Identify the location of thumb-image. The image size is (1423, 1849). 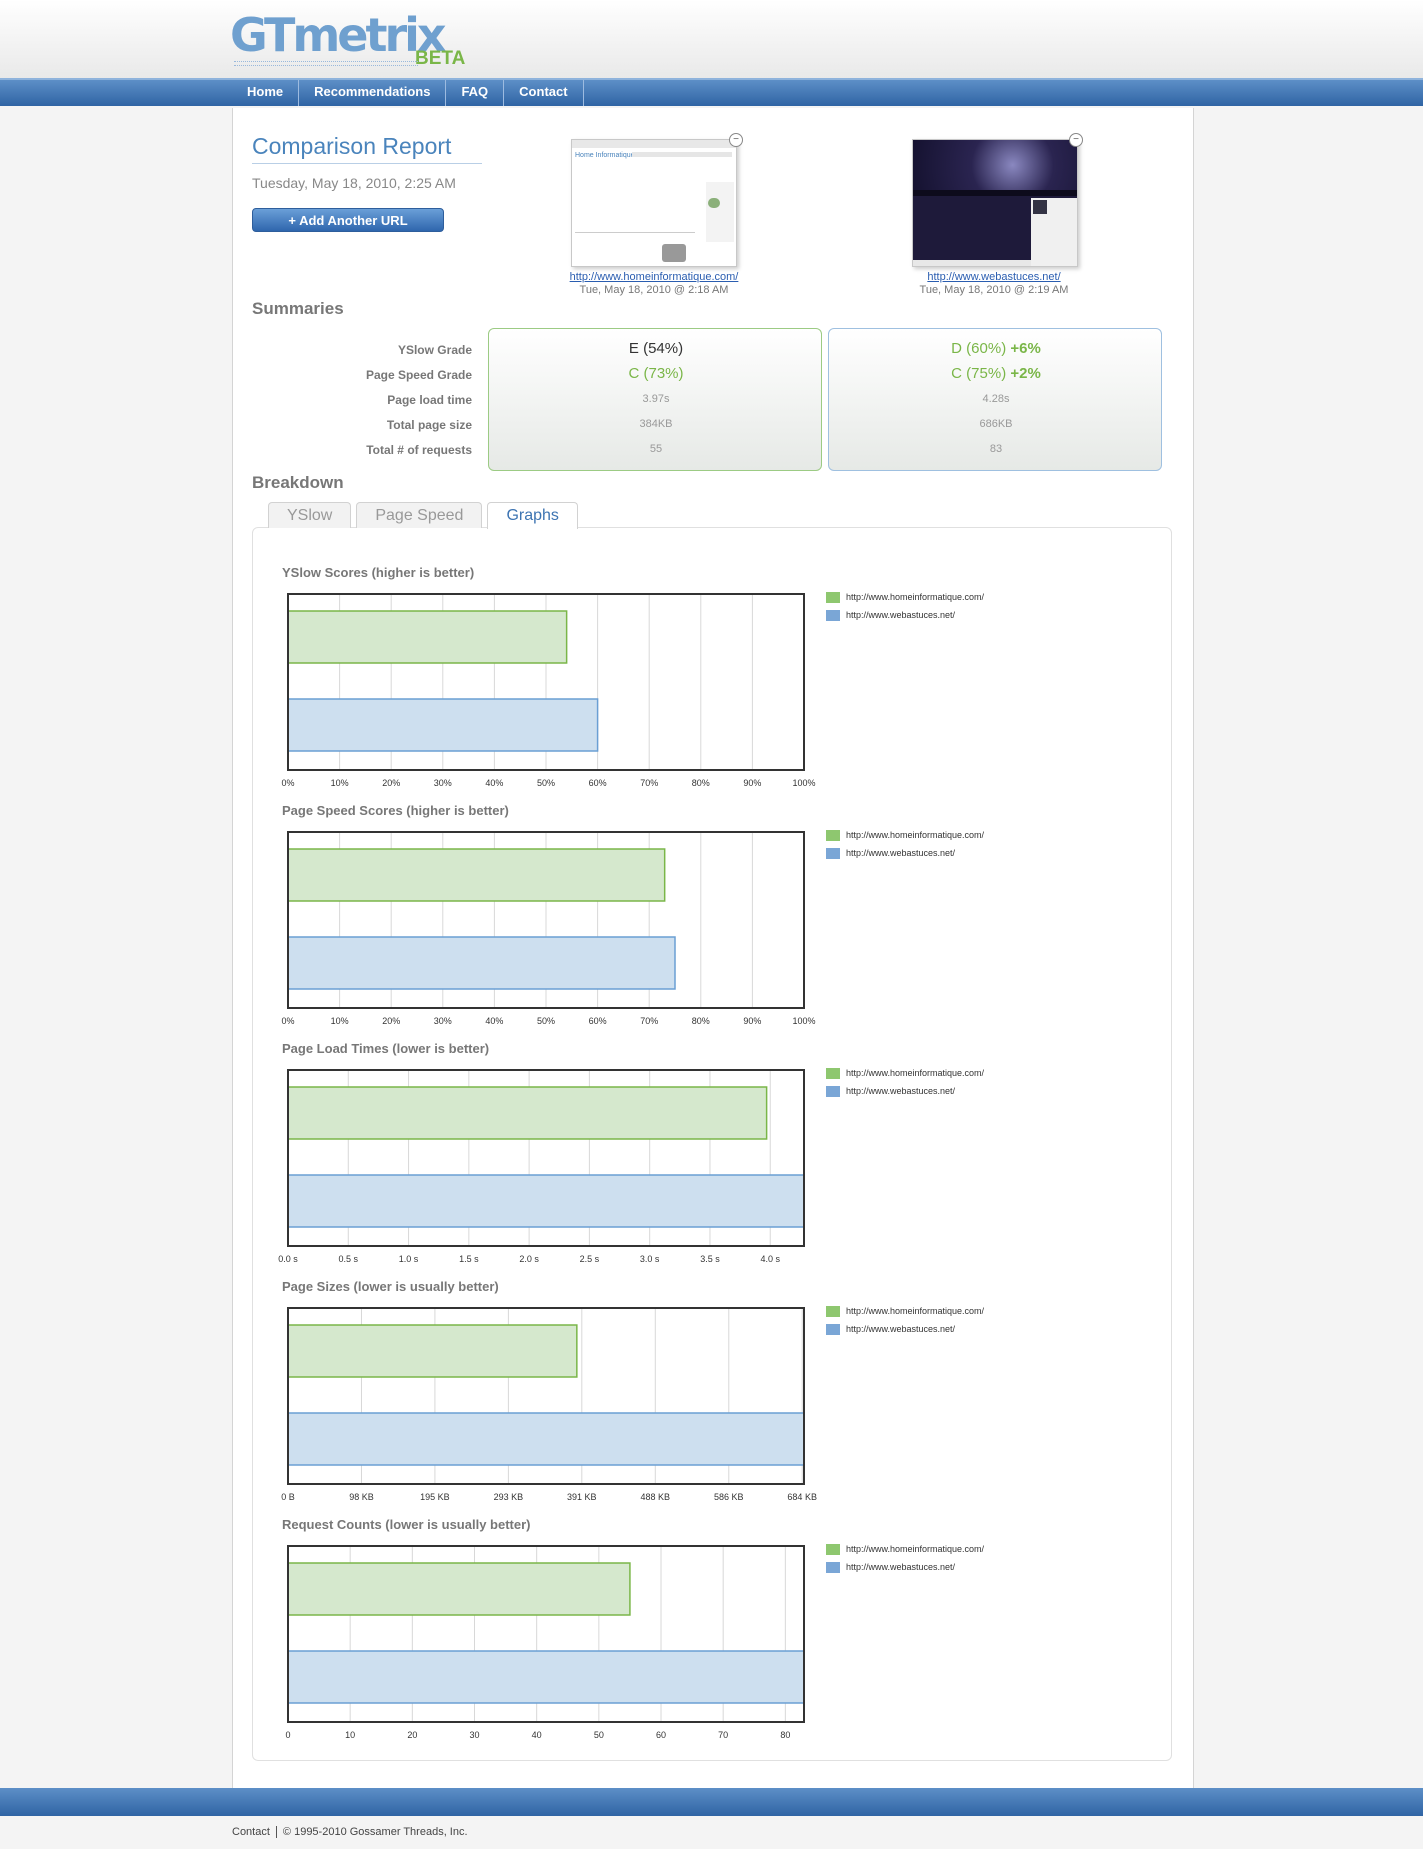
(674, 253).